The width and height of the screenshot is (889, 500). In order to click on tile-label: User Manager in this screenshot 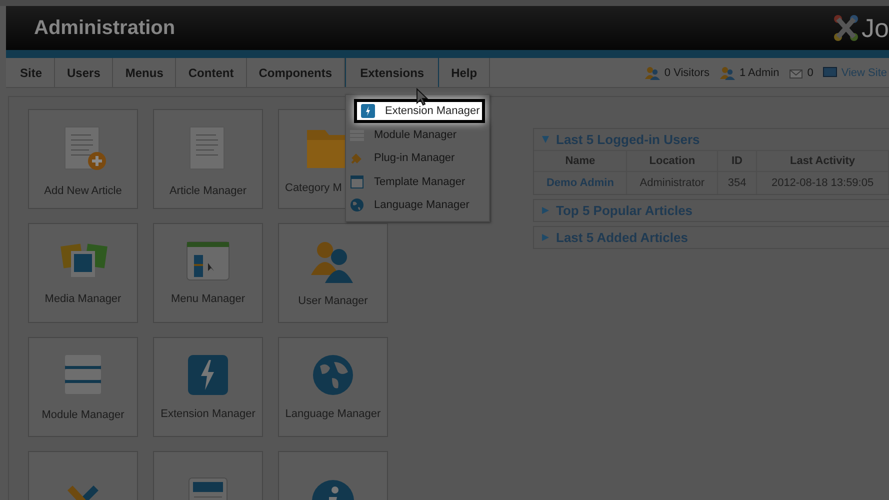, I will do `click(333, 301)`.